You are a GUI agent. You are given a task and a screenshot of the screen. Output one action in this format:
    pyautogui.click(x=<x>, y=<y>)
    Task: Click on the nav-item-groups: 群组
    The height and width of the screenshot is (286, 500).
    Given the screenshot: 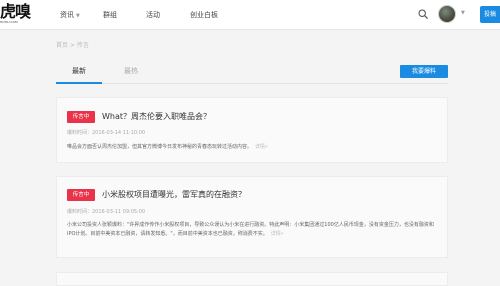 What is the action you would take?
    pyautogui.click(x=110, y=15)
    